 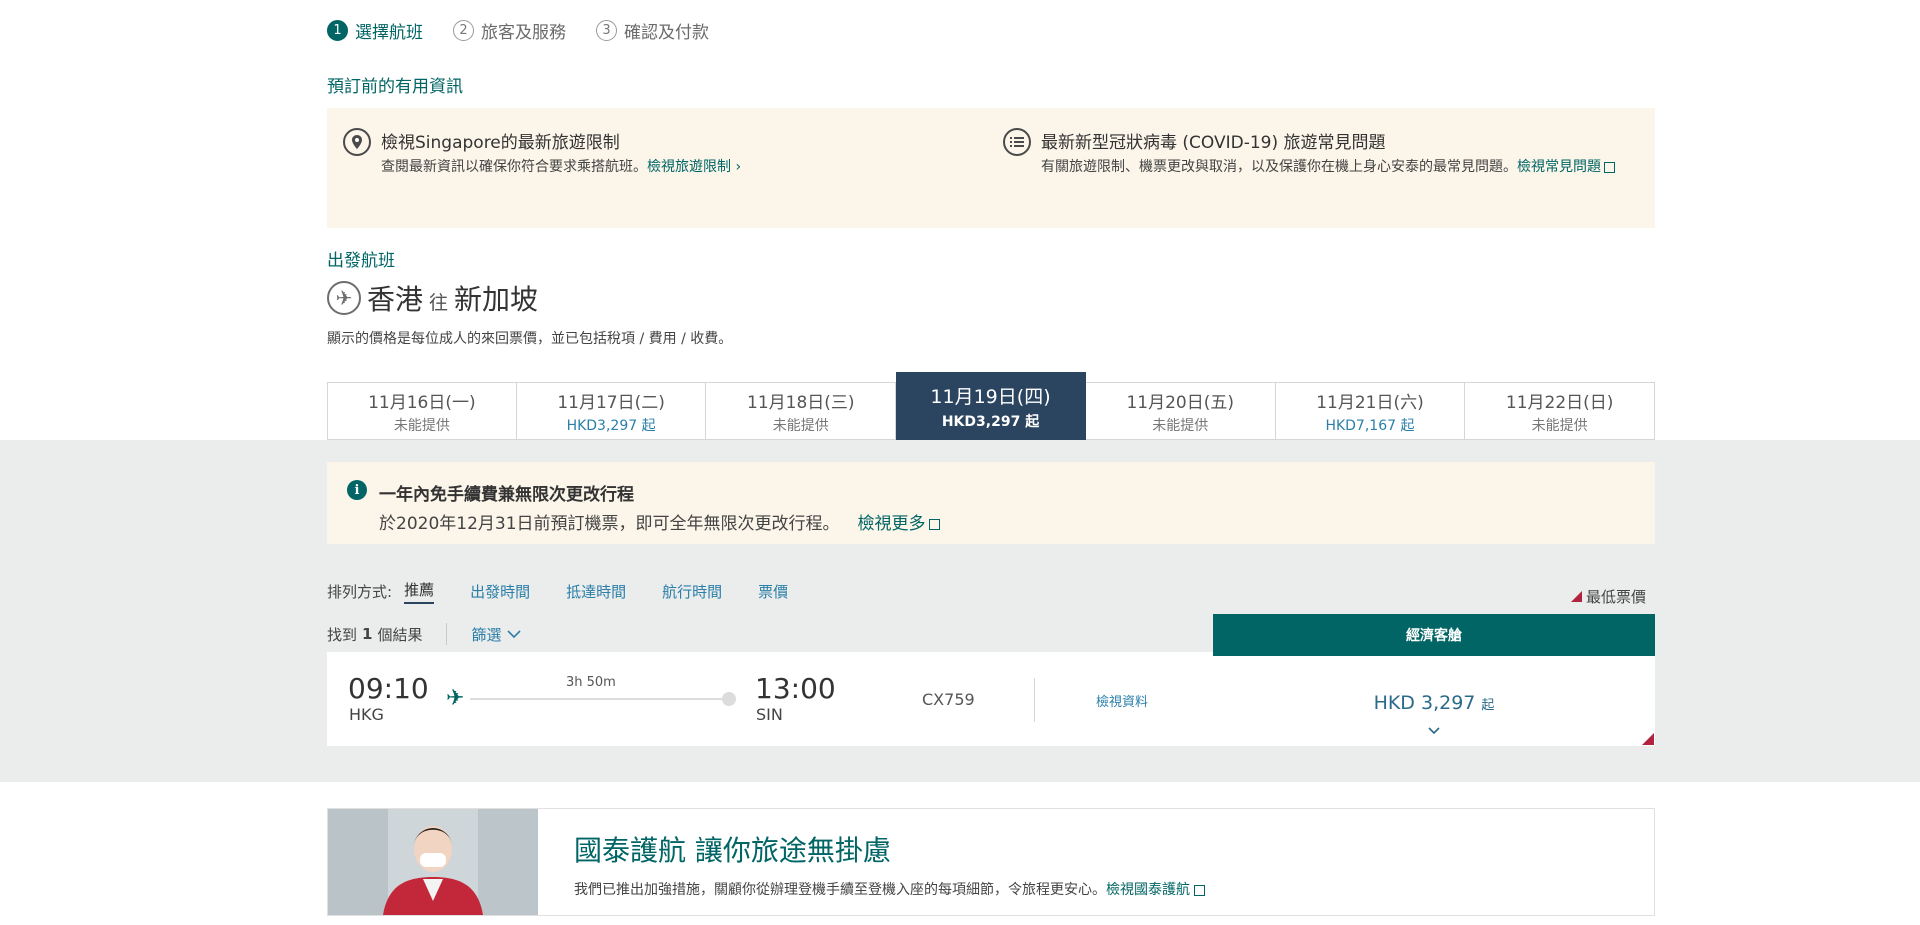 I want to click on useful-info-title: 預訂前的有用資訊, so click(x=395, y=87).